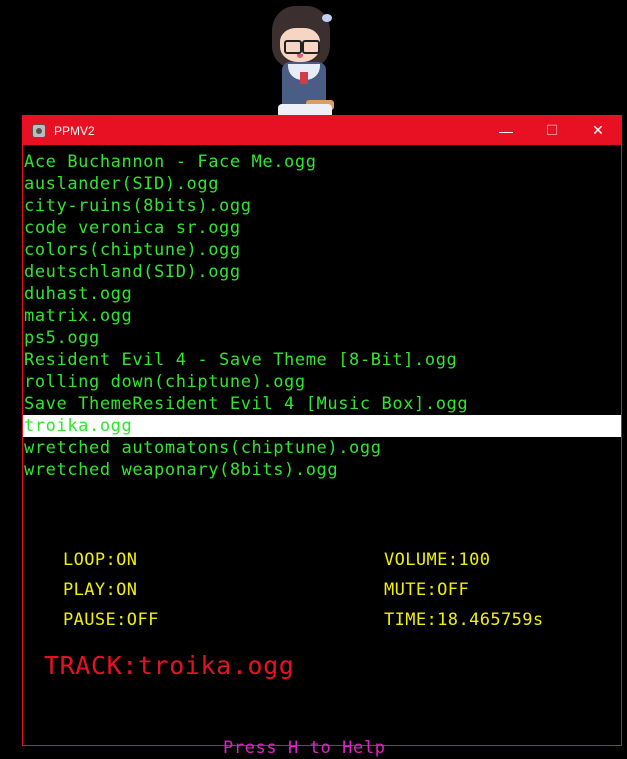 The height and width of the screenshot is (759, 627). Describe the element at coordinates (322, 250) in the screenshot. I see `track-list-item: colors(chiptune).ogg` at that location.